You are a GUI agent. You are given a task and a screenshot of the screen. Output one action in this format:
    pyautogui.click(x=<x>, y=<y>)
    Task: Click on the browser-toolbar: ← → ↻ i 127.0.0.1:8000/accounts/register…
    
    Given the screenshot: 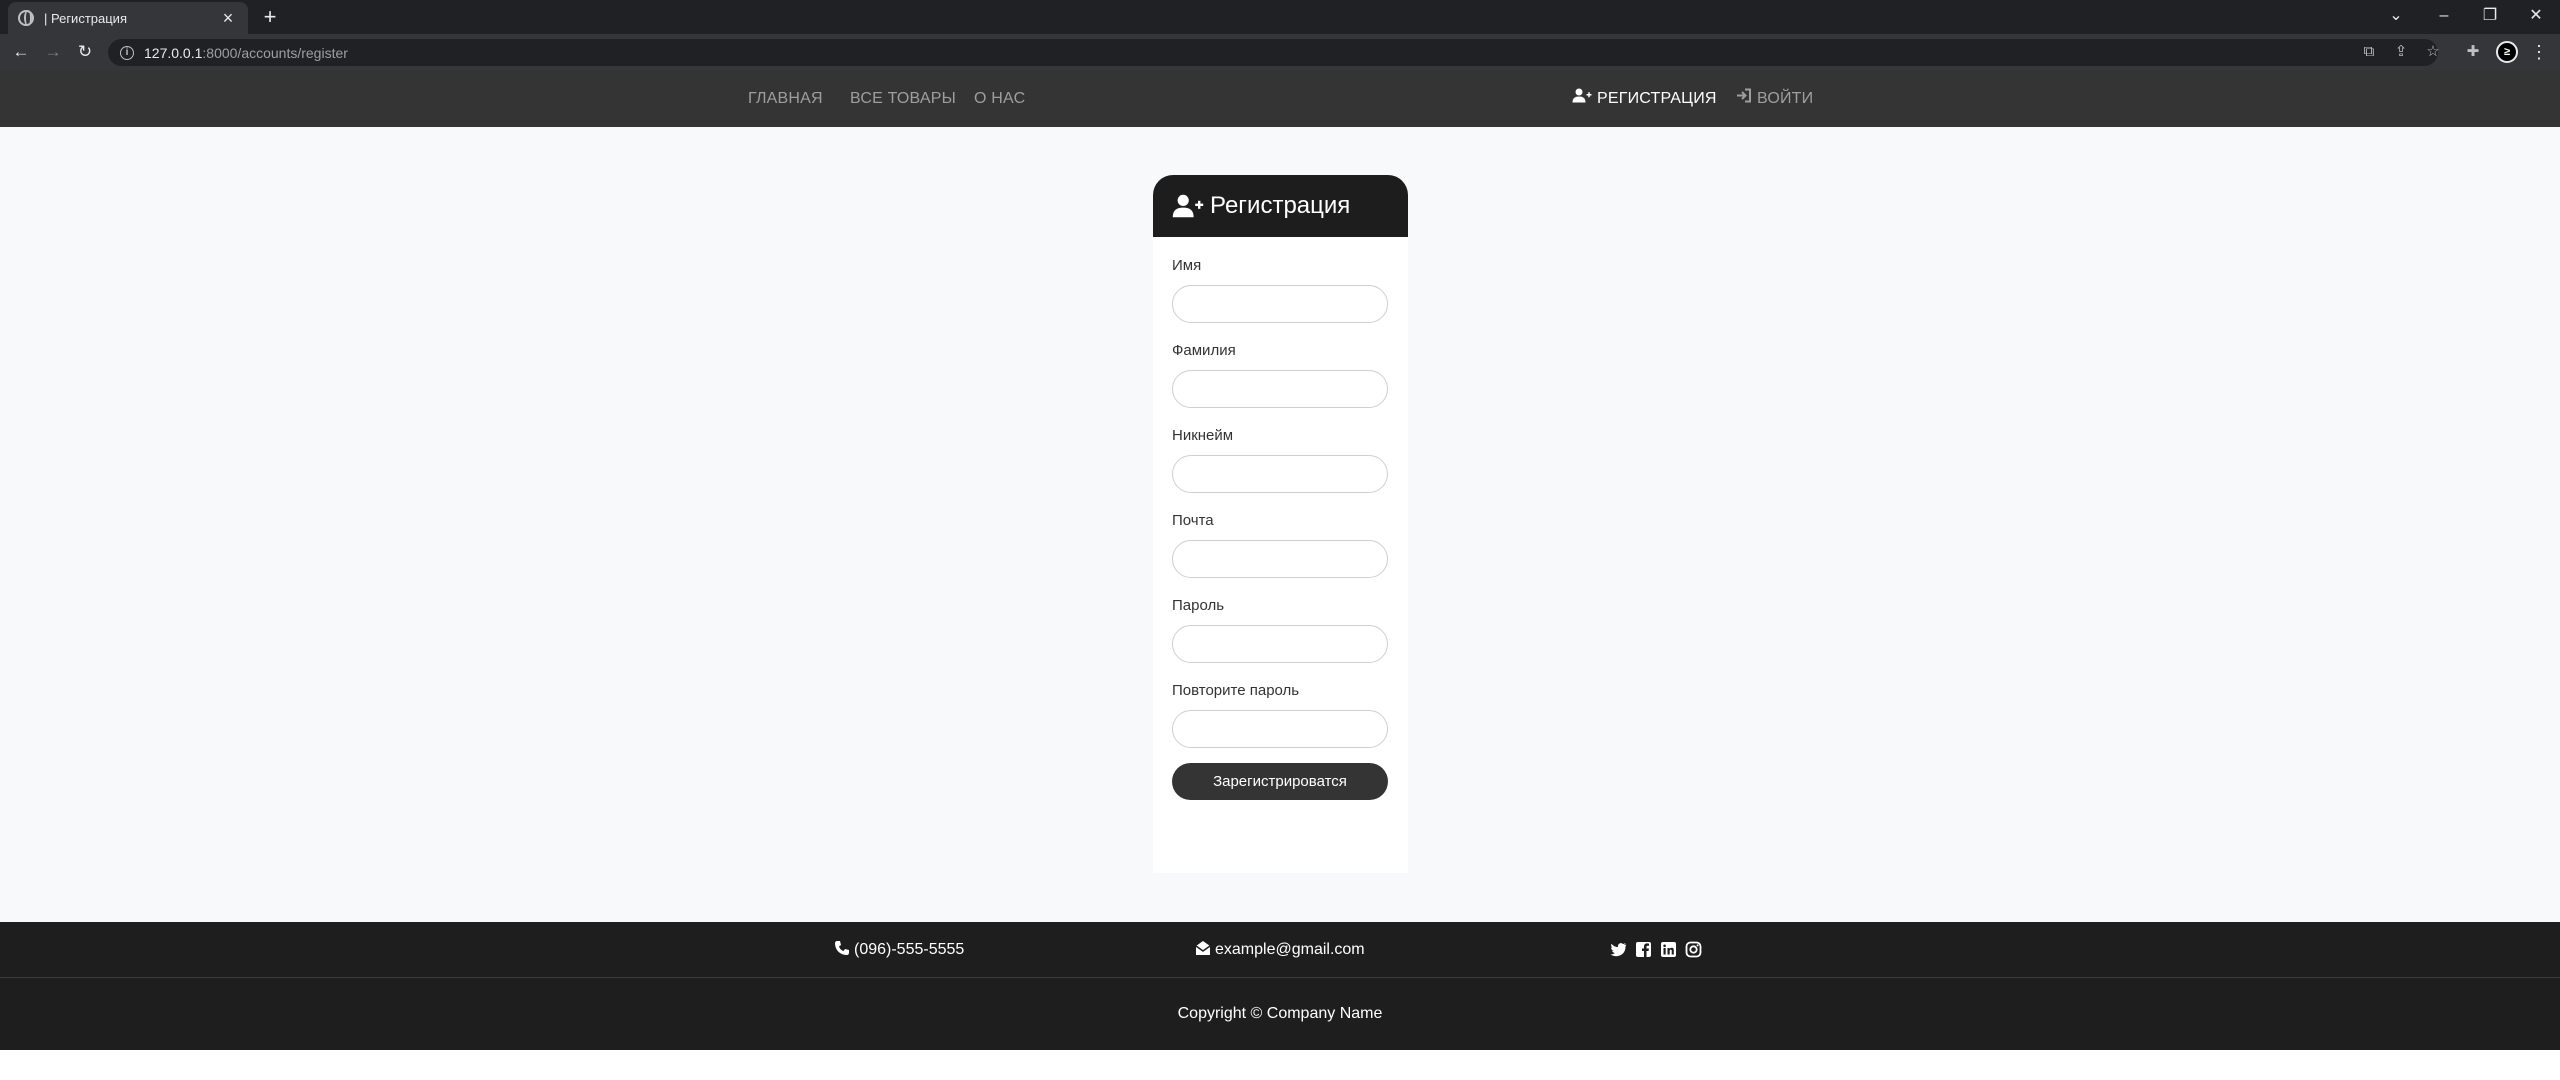 What is the action you would take?
    pyautogui.click(x=1280, y=52)
    